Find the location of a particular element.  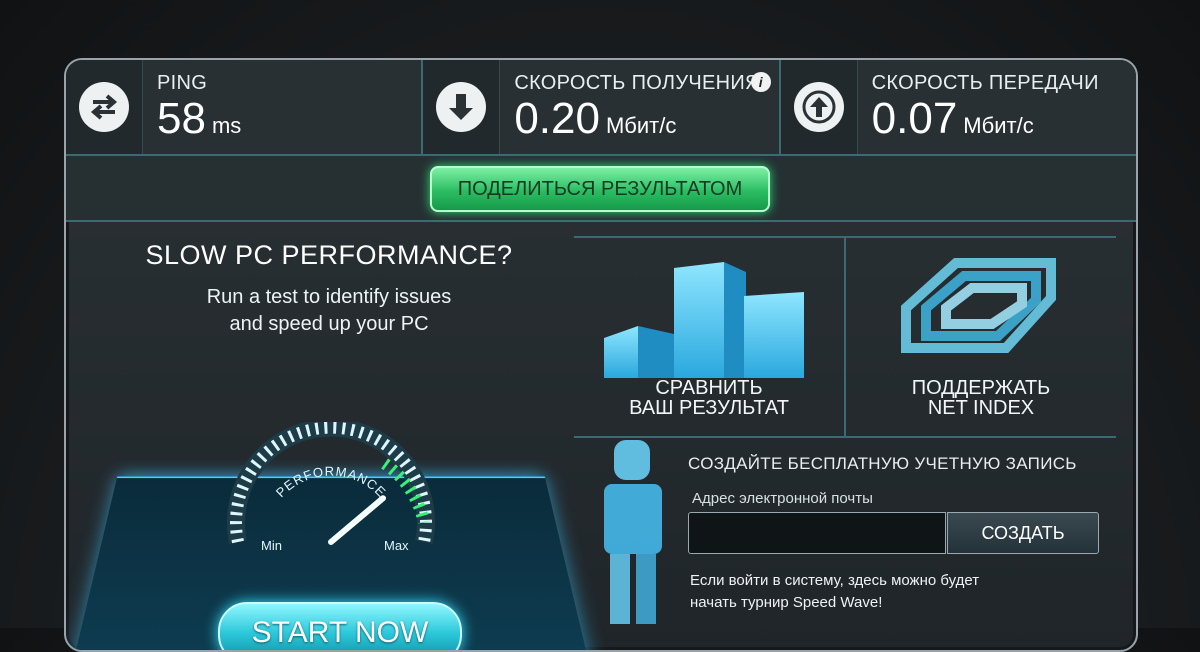

ping-label: PING is located at coordinates (182, 82).